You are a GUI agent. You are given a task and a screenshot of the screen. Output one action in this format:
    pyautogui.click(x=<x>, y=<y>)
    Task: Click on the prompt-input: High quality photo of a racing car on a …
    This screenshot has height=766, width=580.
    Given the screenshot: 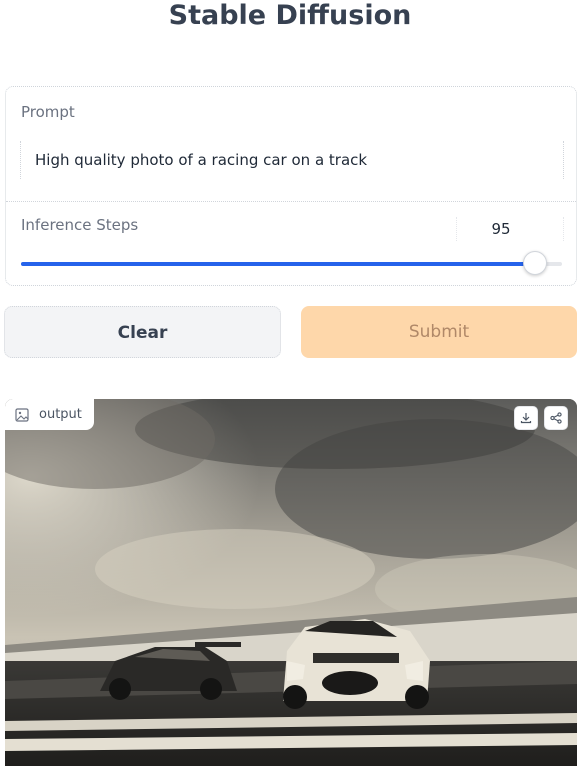 What is the action you would take?
    pyautogui.click(x=292, y=160)
    